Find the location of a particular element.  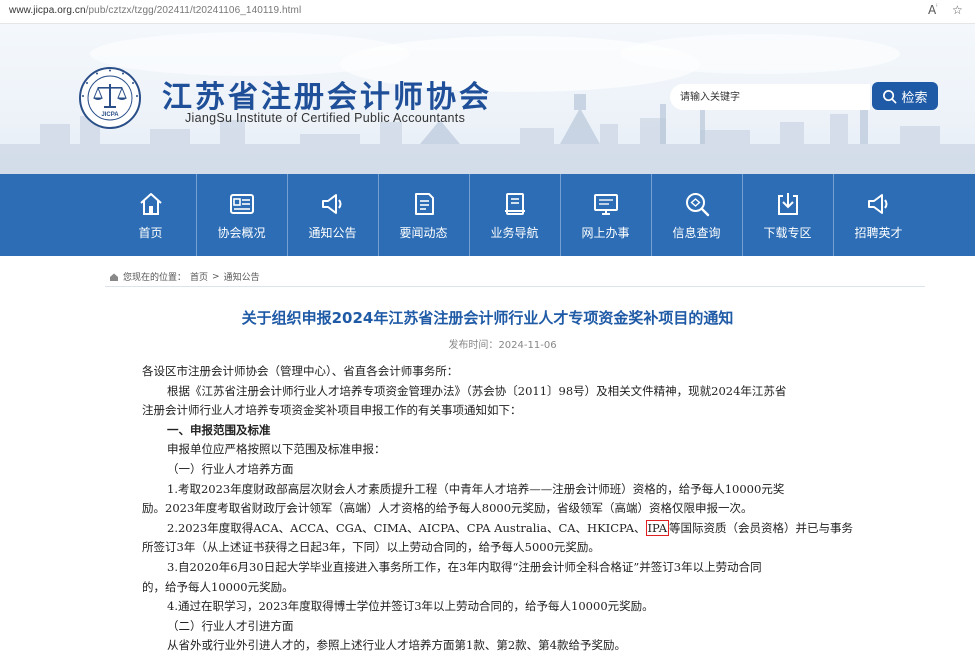

search-input is located at coordinates (770, 97).